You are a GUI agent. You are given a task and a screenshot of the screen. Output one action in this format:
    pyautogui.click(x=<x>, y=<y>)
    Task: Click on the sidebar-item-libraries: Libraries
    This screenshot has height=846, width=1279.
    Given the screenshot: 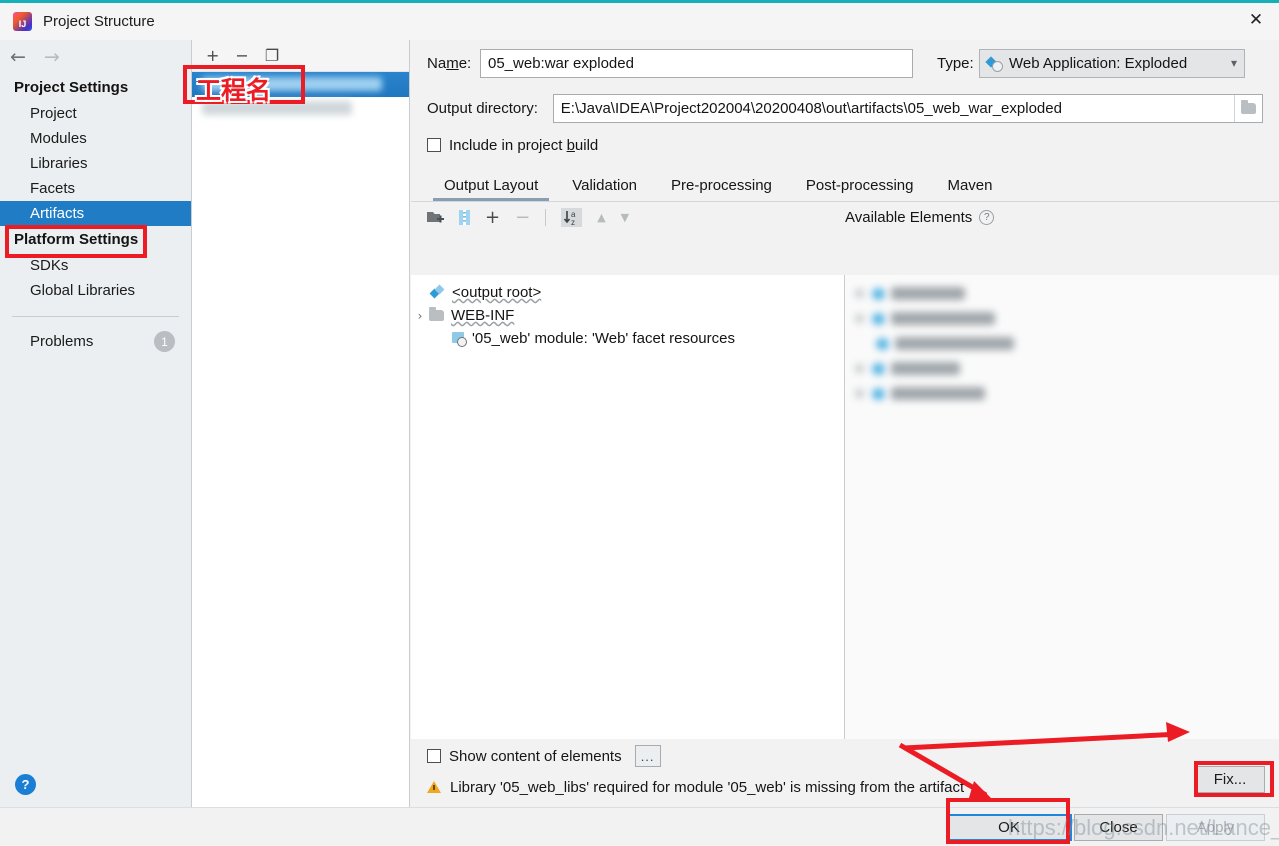 What is the action you would take?
    pyautogui.click(x=95, y=163)
    